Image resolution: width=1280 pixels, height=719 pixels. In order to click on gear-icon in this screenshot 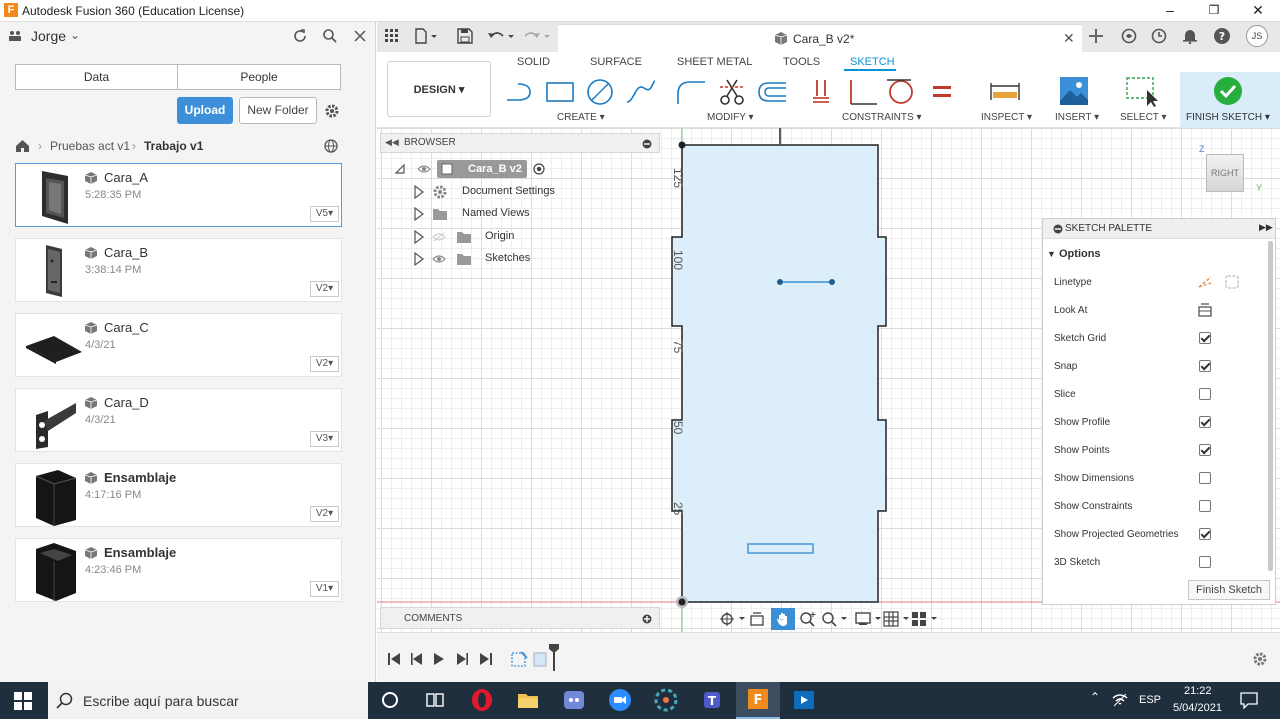, I will do `click(332, 111)`.